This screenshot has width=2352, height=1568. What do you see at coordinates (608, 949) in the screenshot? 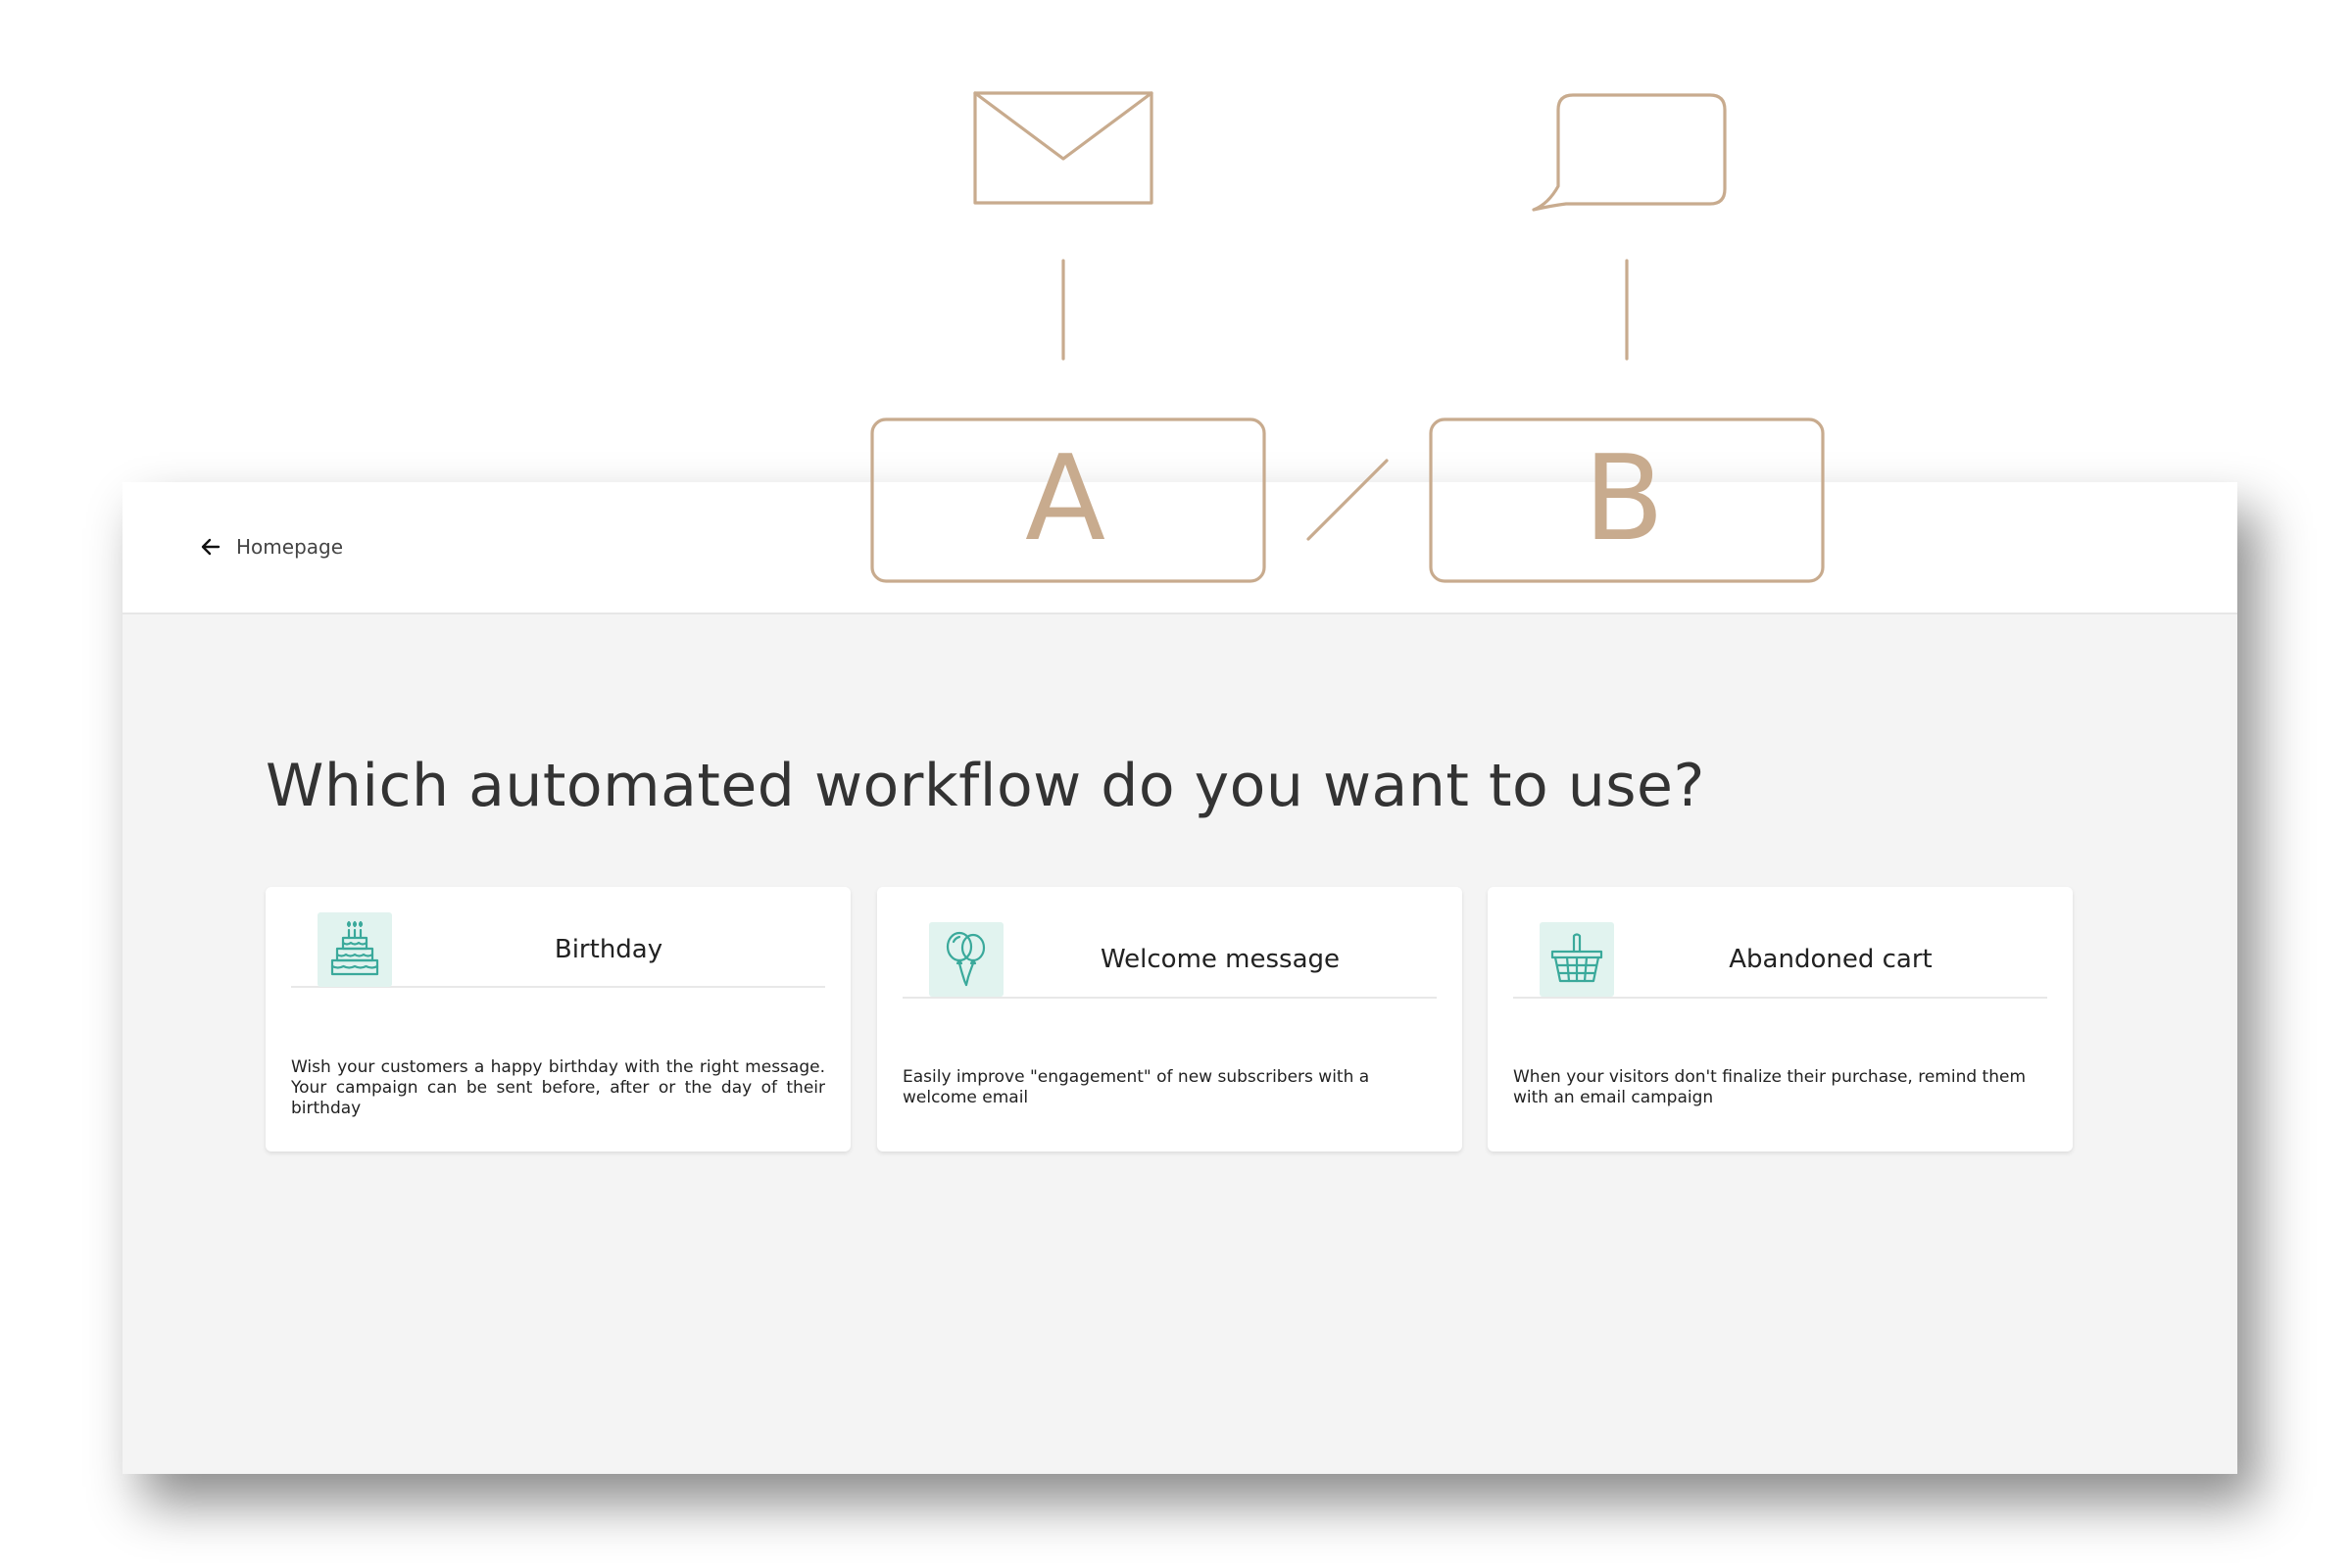
I see `card-title: Birthday` at bounding box center [608, 949].